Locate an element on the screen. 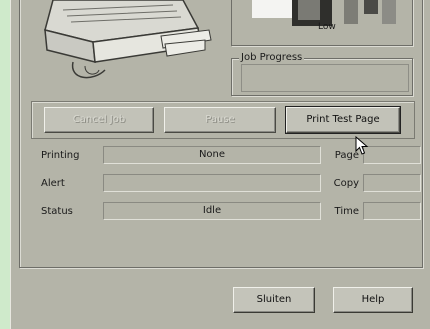 This screenshot has width=430, height=329. pause-button: Pause is located at coordinates (220, 120).